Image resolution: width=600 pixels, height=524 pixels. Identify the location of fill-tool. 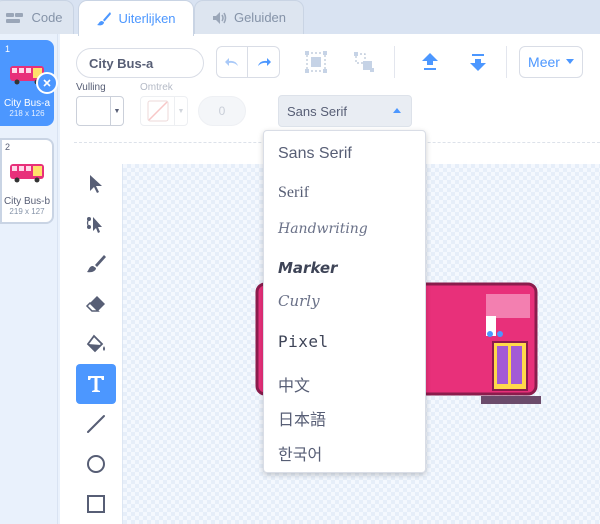
(96, 344).